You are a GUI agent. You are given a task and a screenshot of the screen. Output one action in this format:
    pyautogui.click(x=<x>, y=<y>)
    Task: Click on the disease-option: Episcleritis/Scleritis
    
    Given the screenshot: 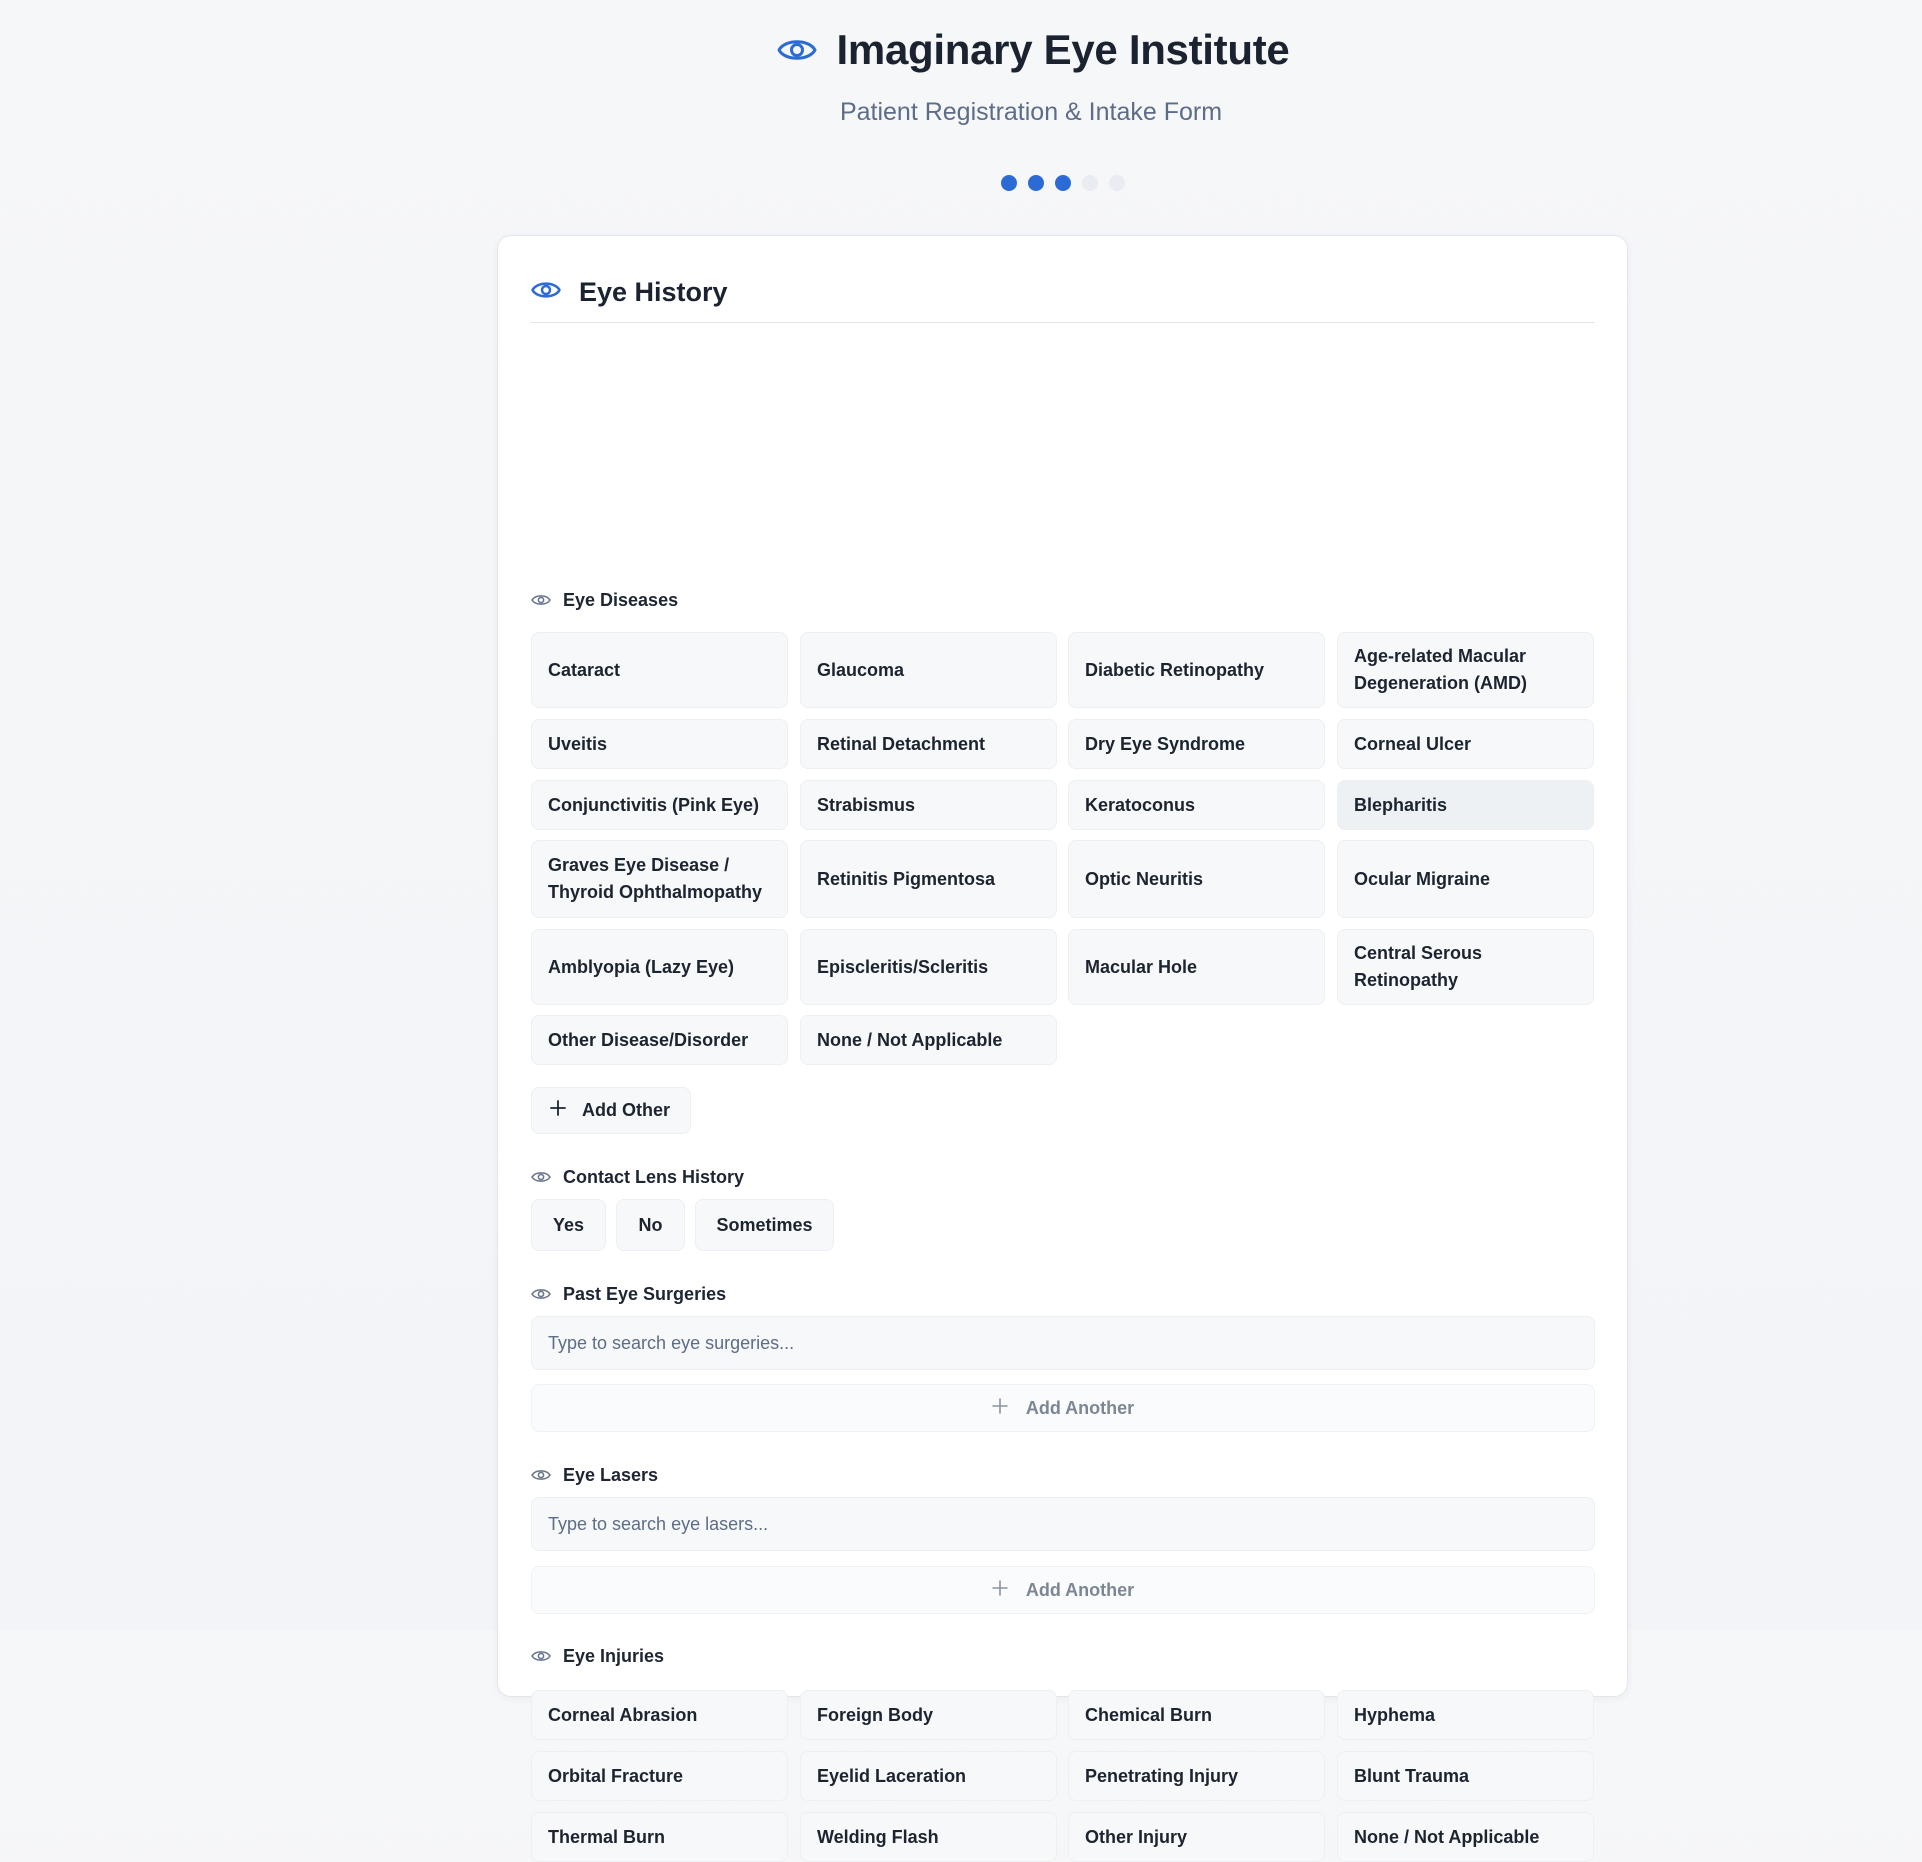 What is the action you would take?
    pyautogui.click(x=928, y=967)
    